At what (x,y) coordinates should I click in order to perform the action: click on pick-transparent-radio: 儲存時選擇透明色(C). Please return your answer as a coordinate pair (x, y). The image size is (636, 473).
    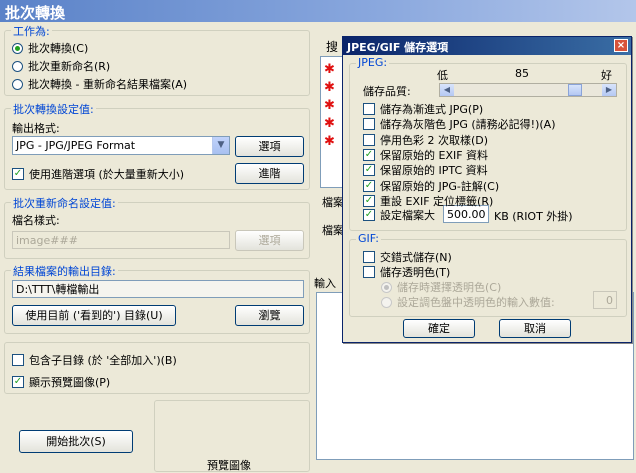
    Looking at the image, I should click on (441, 287).